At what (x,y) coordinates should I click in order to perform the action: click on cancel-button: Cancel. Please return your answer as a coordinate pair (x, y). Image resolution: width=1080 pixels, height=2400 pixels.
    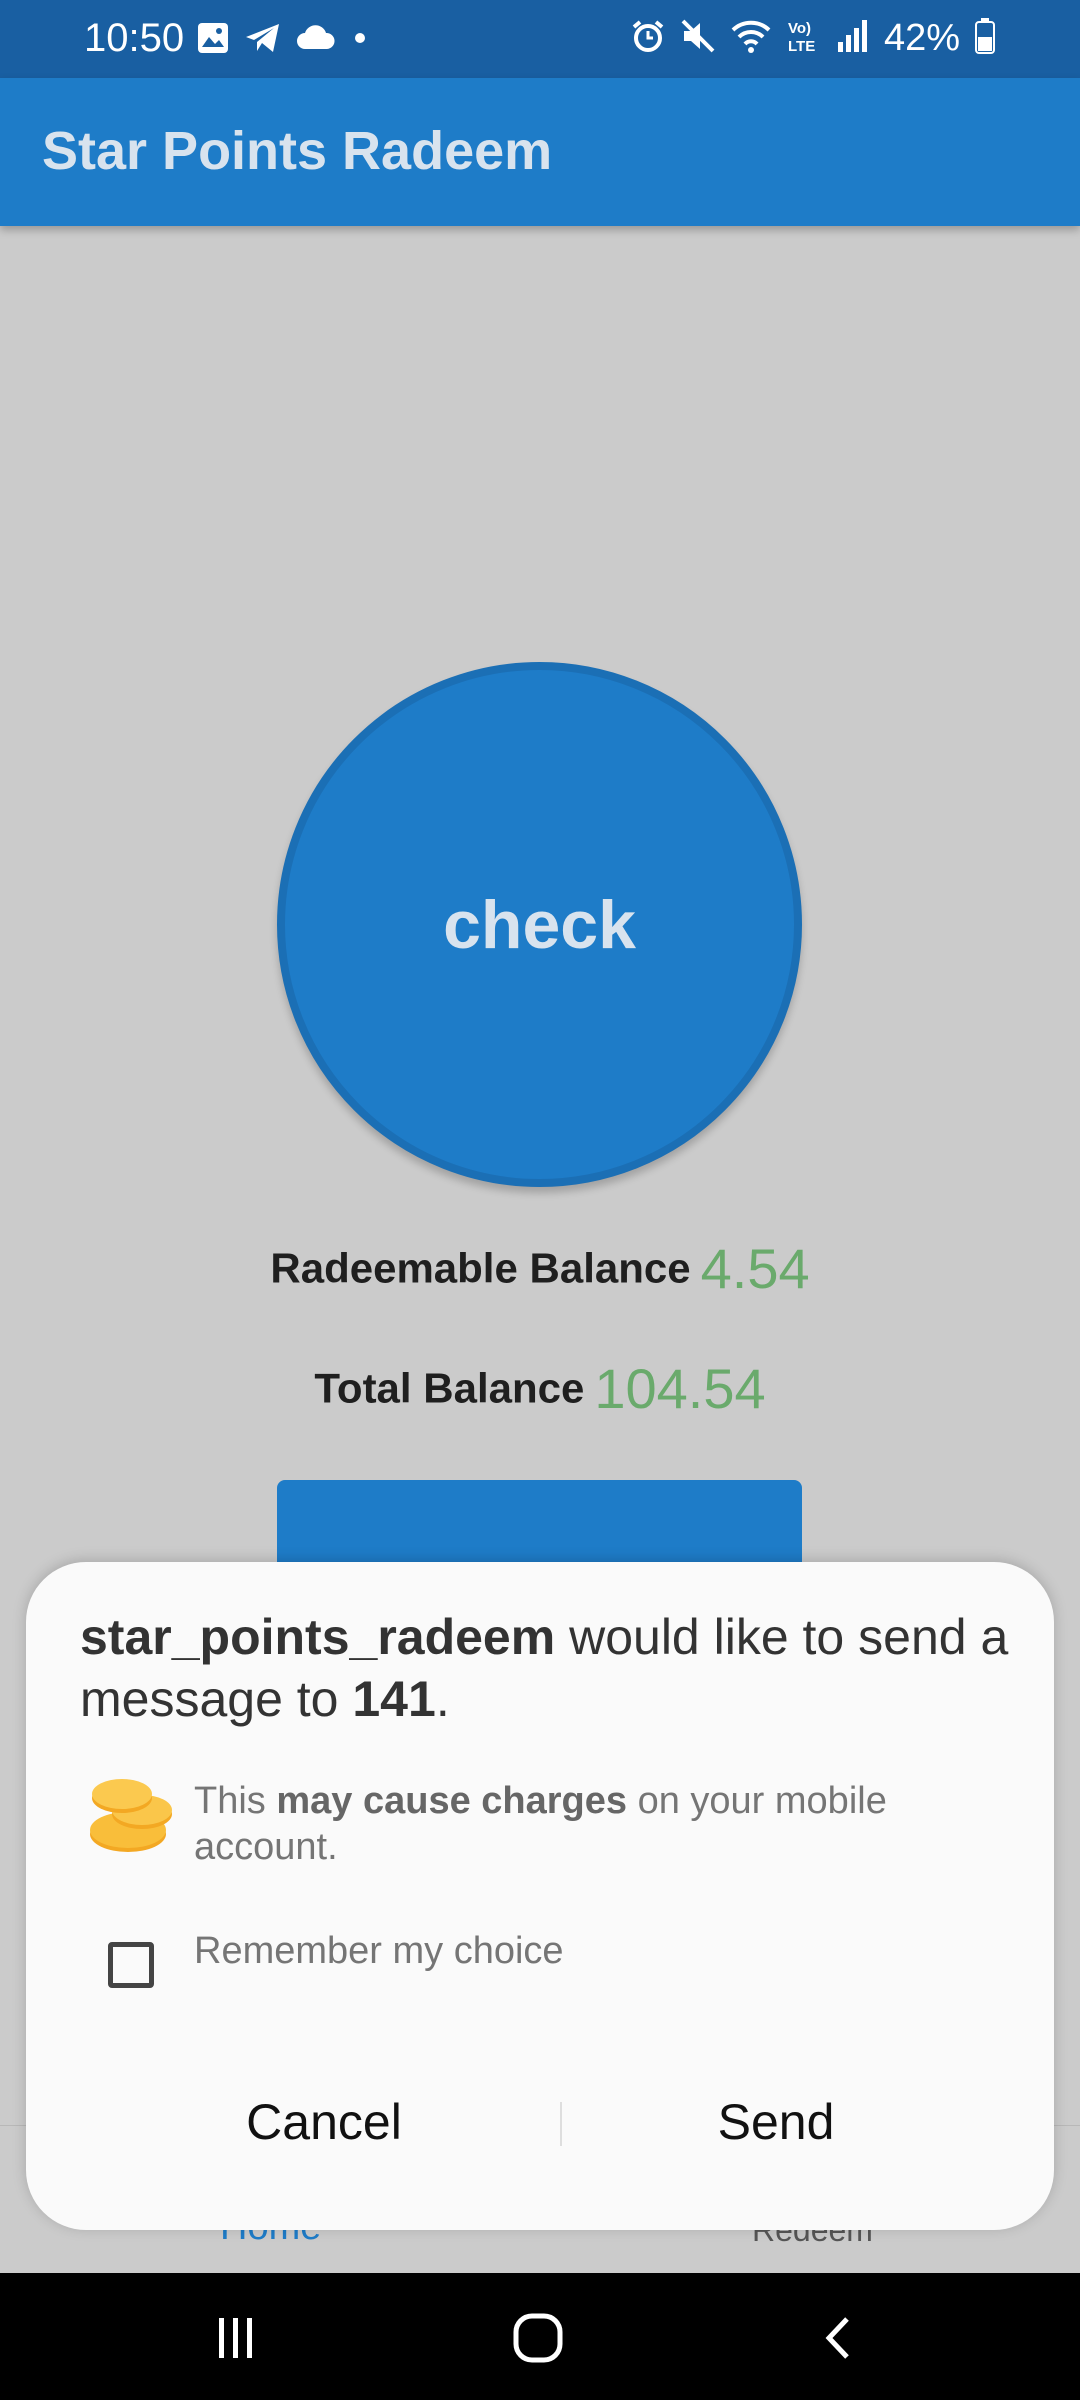
    Looking at the image, I should click on (324, 2122).